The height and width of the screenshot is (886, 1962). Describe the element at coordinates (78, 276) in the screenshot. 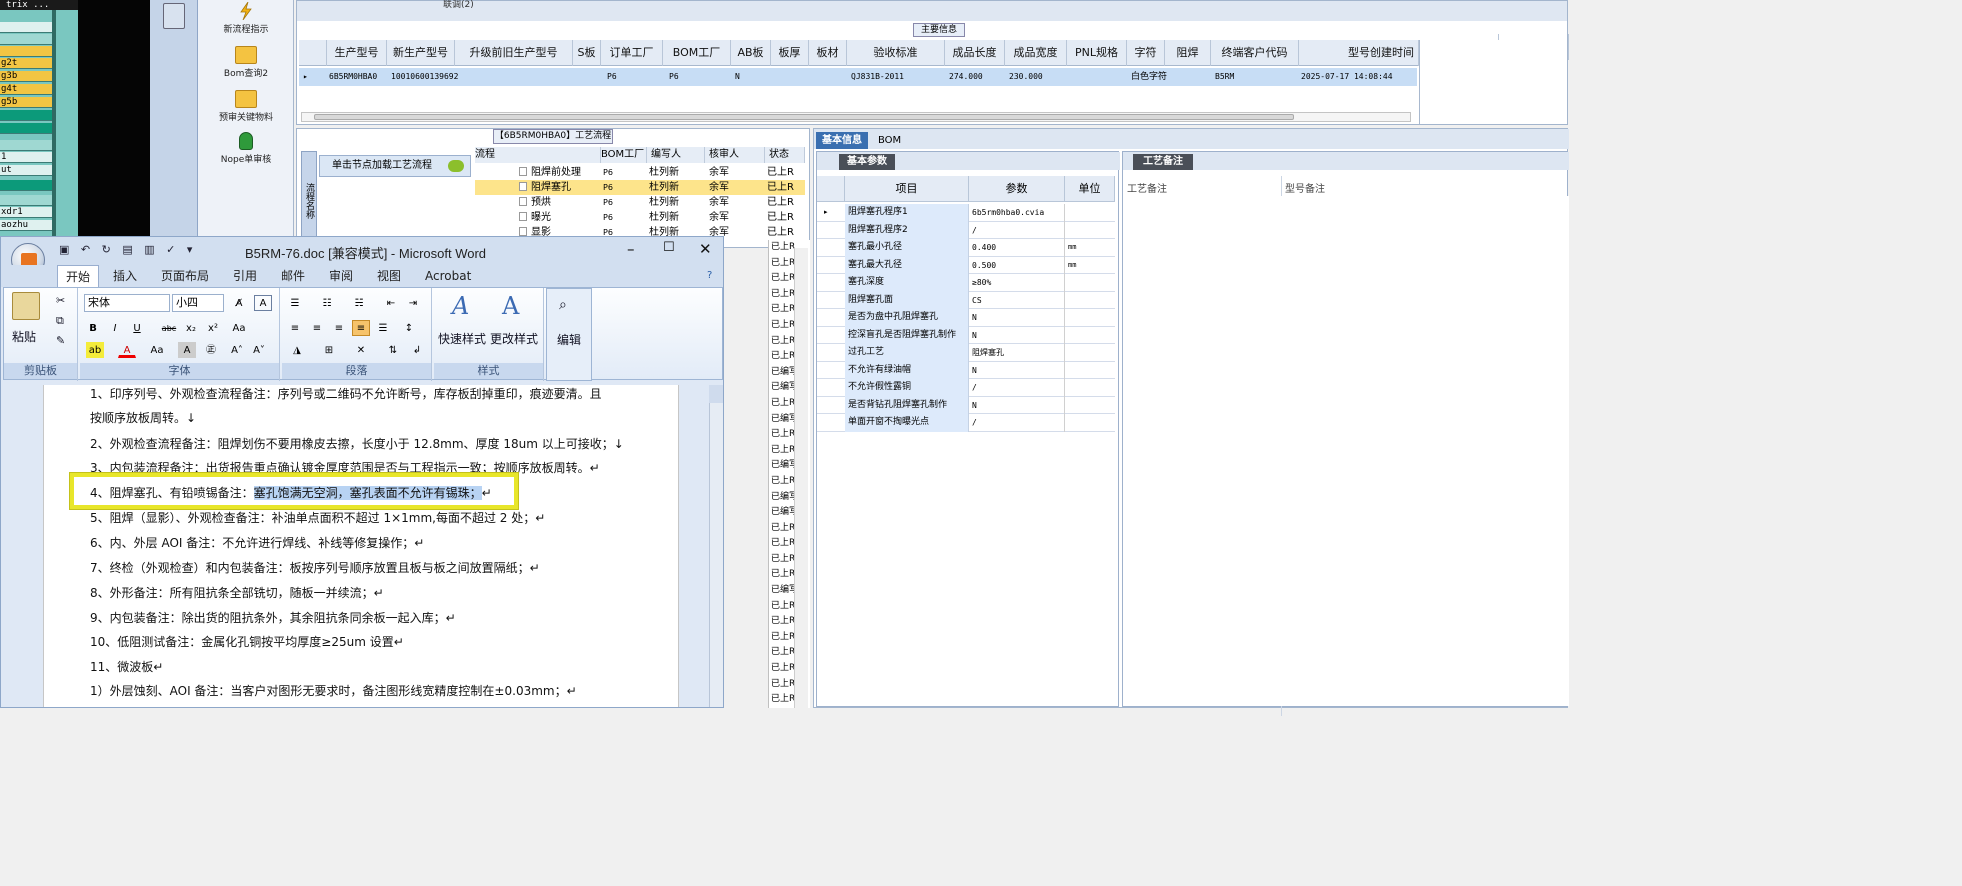

I see `tab-home: 开始` at that location.